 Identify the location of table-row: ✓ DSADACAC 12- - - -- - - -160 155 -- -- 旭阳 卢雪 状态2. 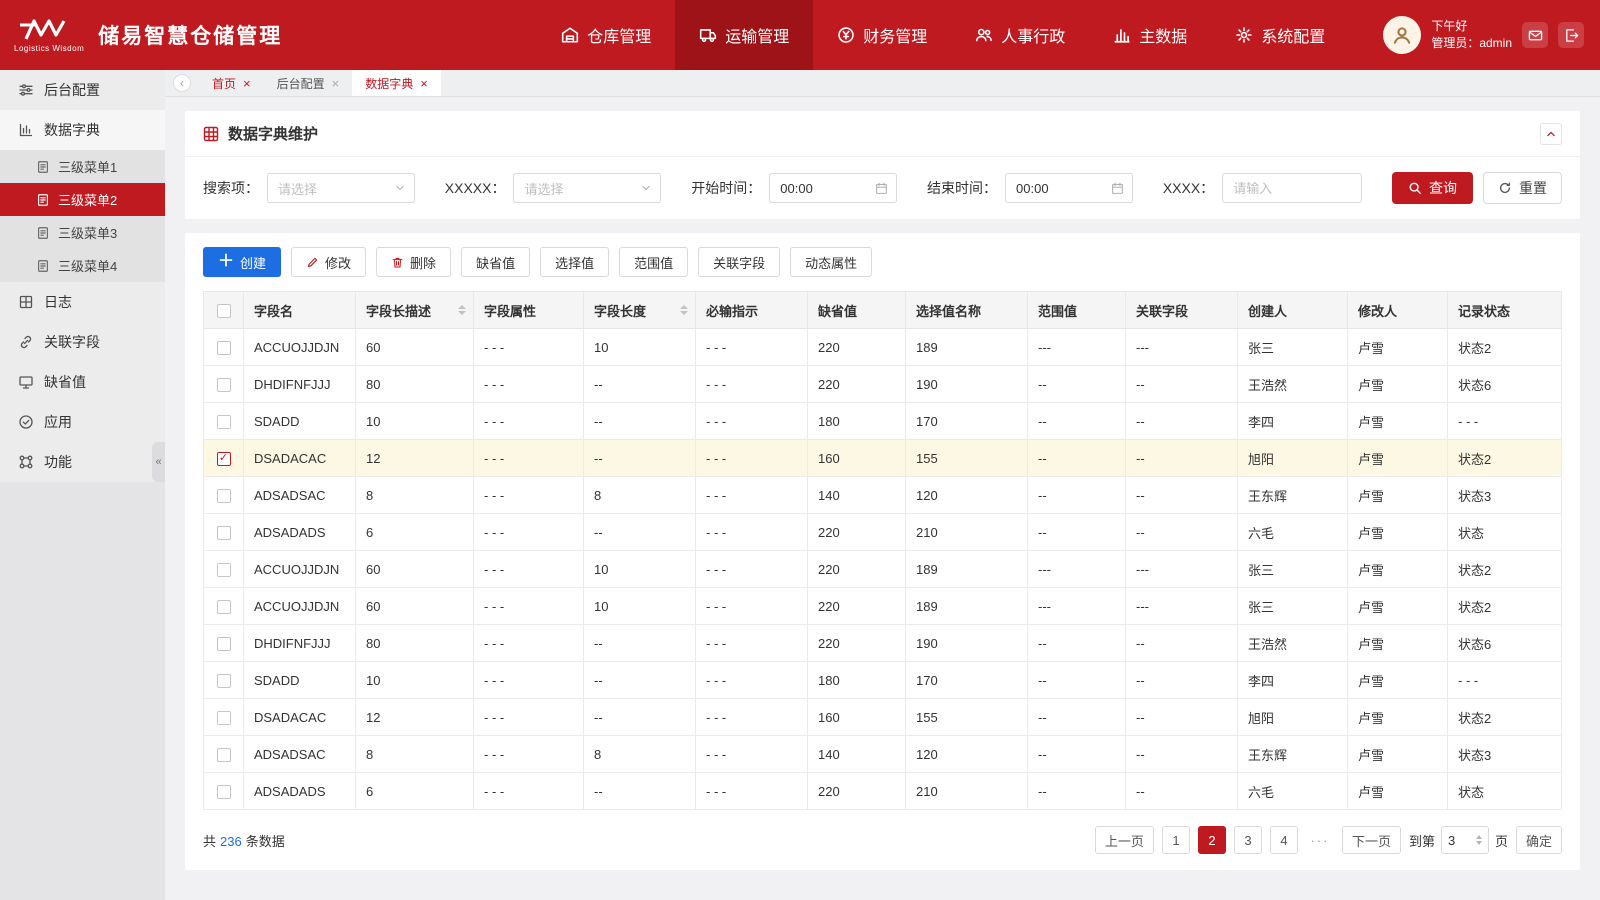
(882, 458).